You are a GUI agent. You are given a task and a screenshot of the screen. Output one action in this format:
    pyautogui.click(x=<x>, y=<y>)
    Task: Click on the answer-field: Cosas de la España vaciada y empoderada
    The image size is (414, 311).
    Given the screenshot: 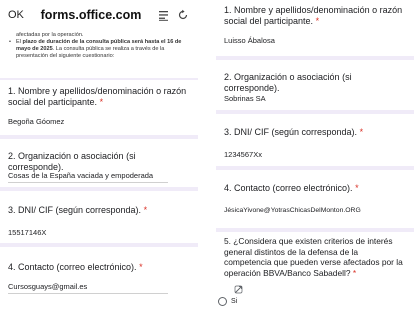 What is the action you would take?
    pyautogui.click(x=80, y=176)
    